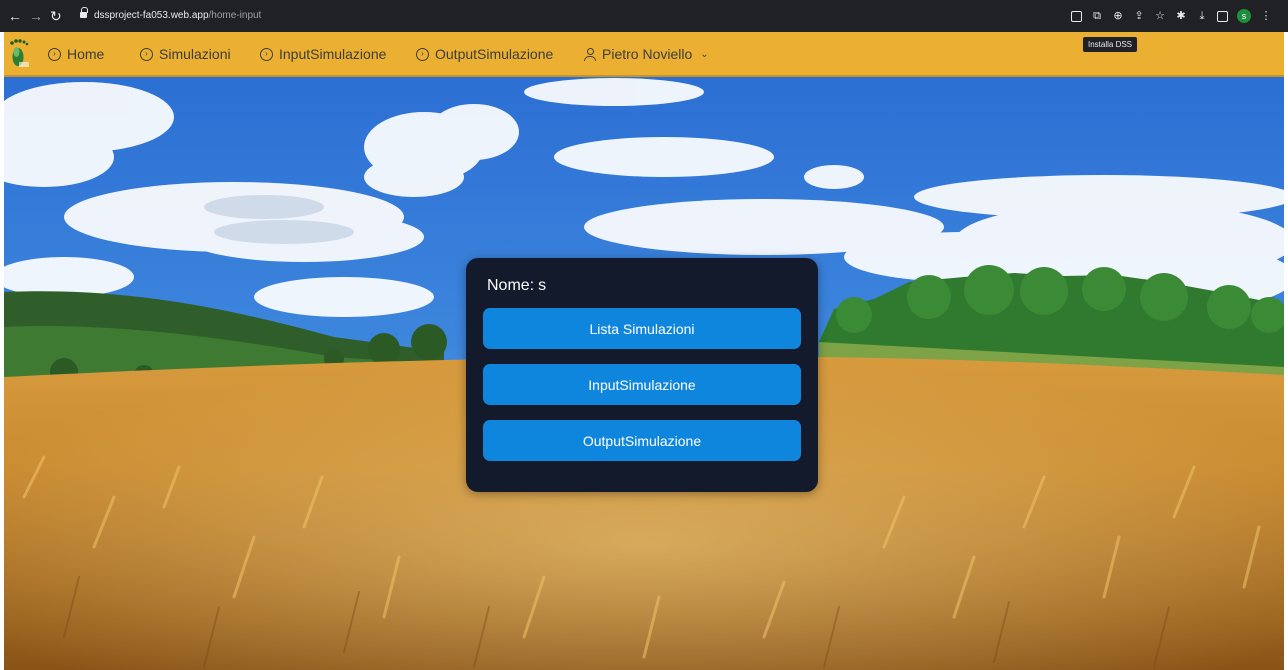 The image size is (1288, 670). I want to click on back-arrow-icon: ←, so click(15, 16).